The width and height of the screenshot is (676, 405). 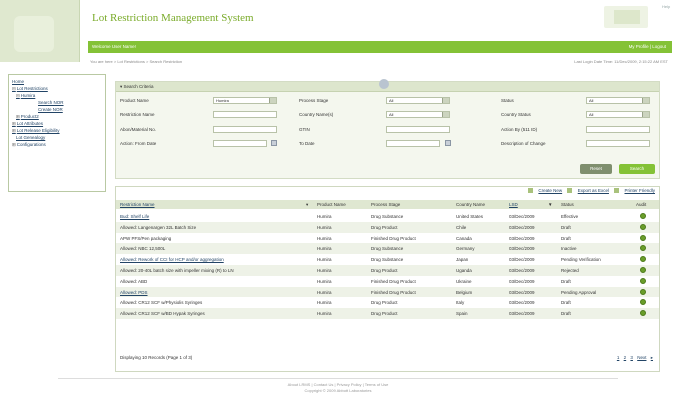 What do you see at coordinates (384, 84) in the screenshot?
I see `drag-handle-icon` at bounding box center [384, 84].